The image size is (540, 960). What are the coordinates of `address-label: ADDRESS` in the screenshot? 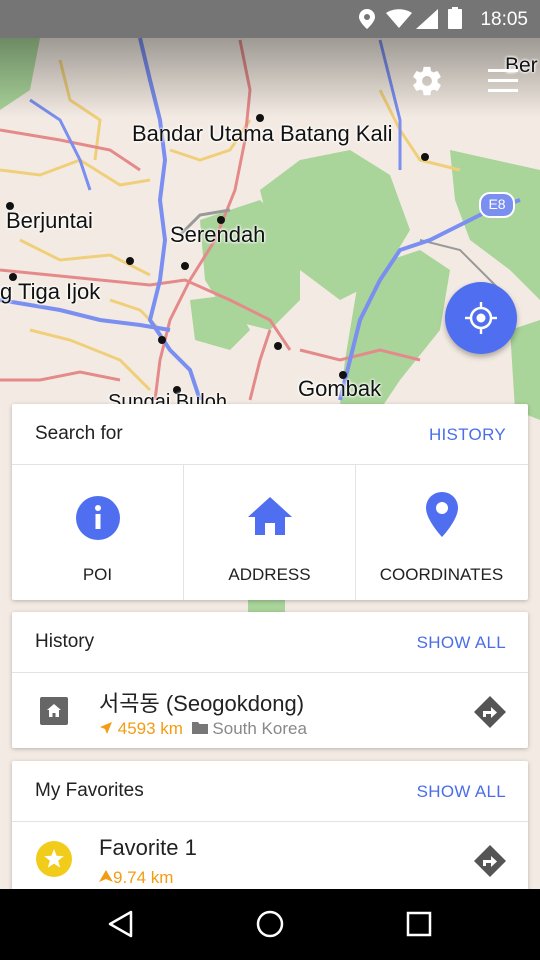 It's located at (269, 574).